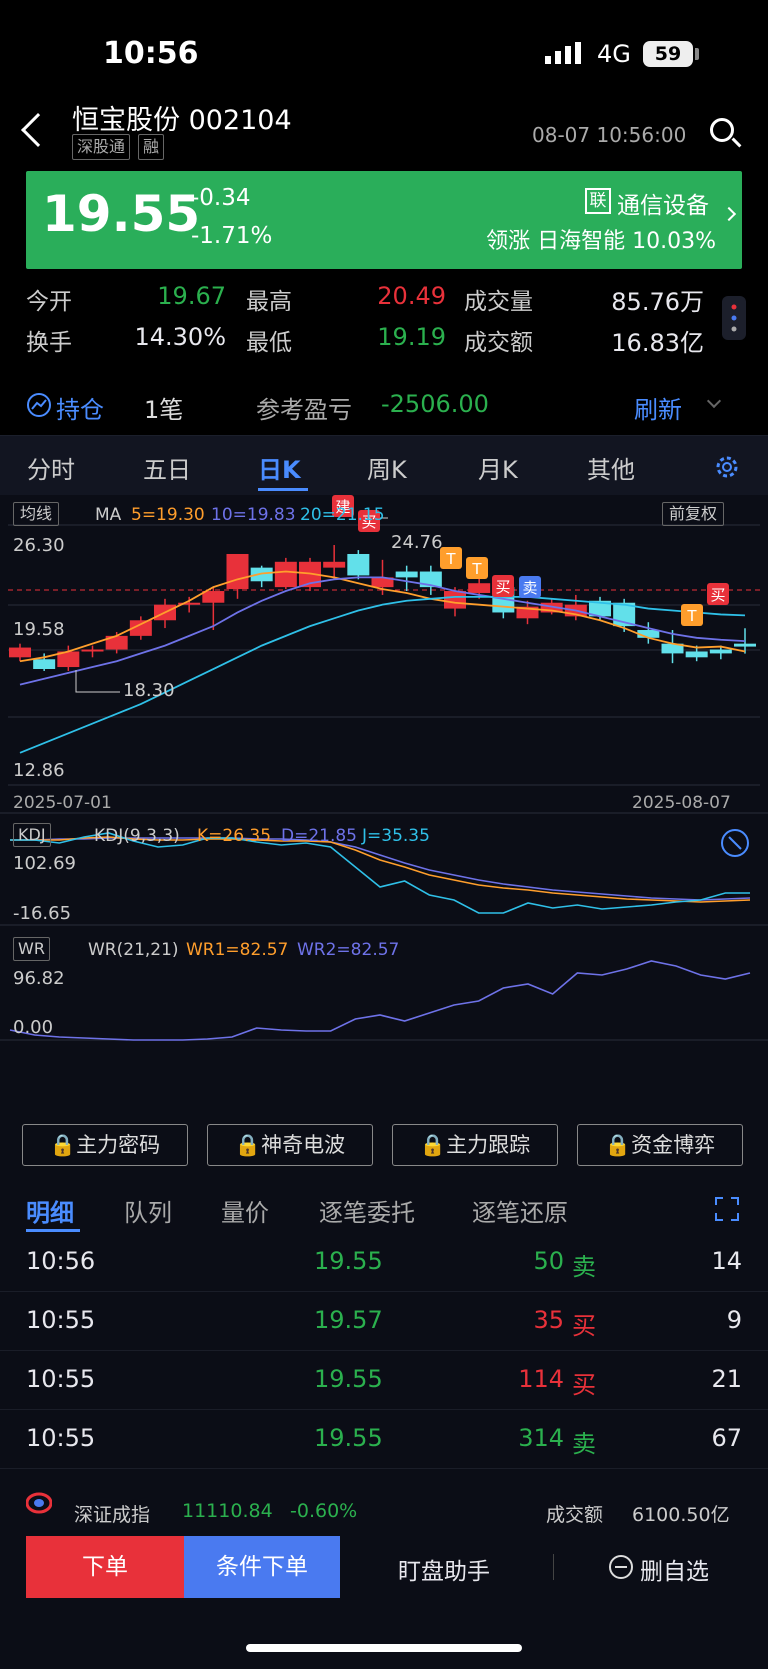 The width and height of the screenshot is (768, 1669). I want to click on lock-button-main-code: 🔒主力密码, so click(105, 1145).